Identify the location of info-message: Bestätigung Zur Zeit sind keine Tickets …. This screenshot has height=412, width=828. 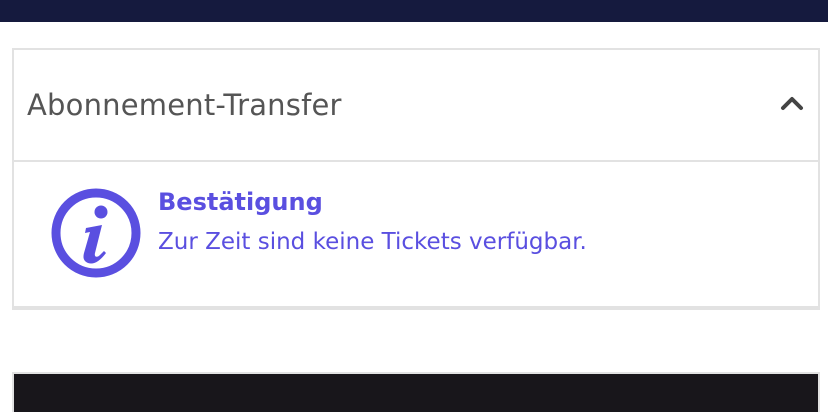
(372, 222).